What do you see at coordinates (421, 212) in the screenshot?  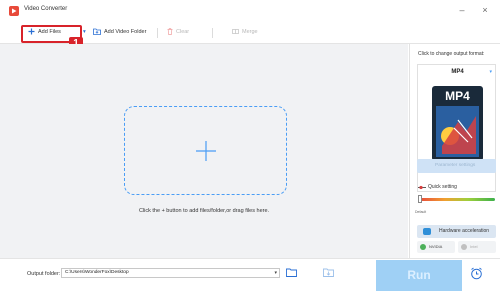 I see `slider-default-label: Default` at bounding box center [421, 212].